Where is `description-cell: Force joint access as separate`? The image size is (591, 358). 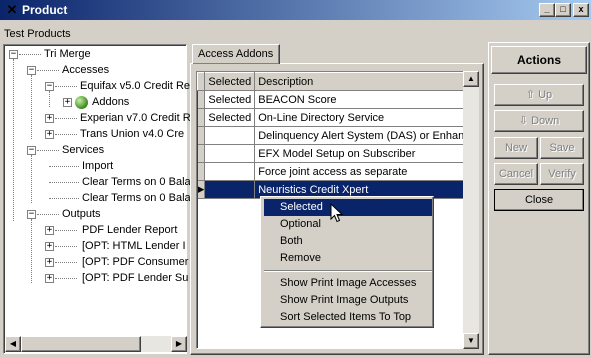
description-cell: Force joint access as separate is located at coordinates (361, 171).